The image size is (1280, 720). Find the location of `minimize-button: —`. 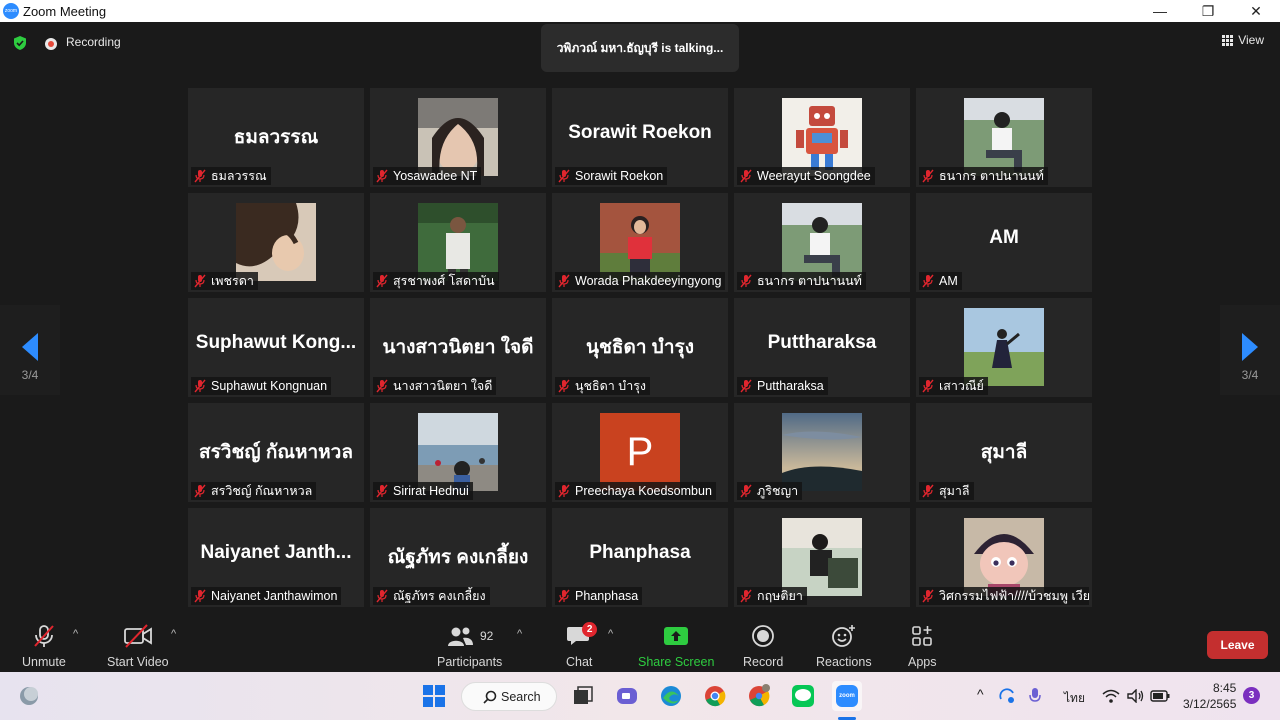

minimize-button: — is located at coordinates (1160, 11).